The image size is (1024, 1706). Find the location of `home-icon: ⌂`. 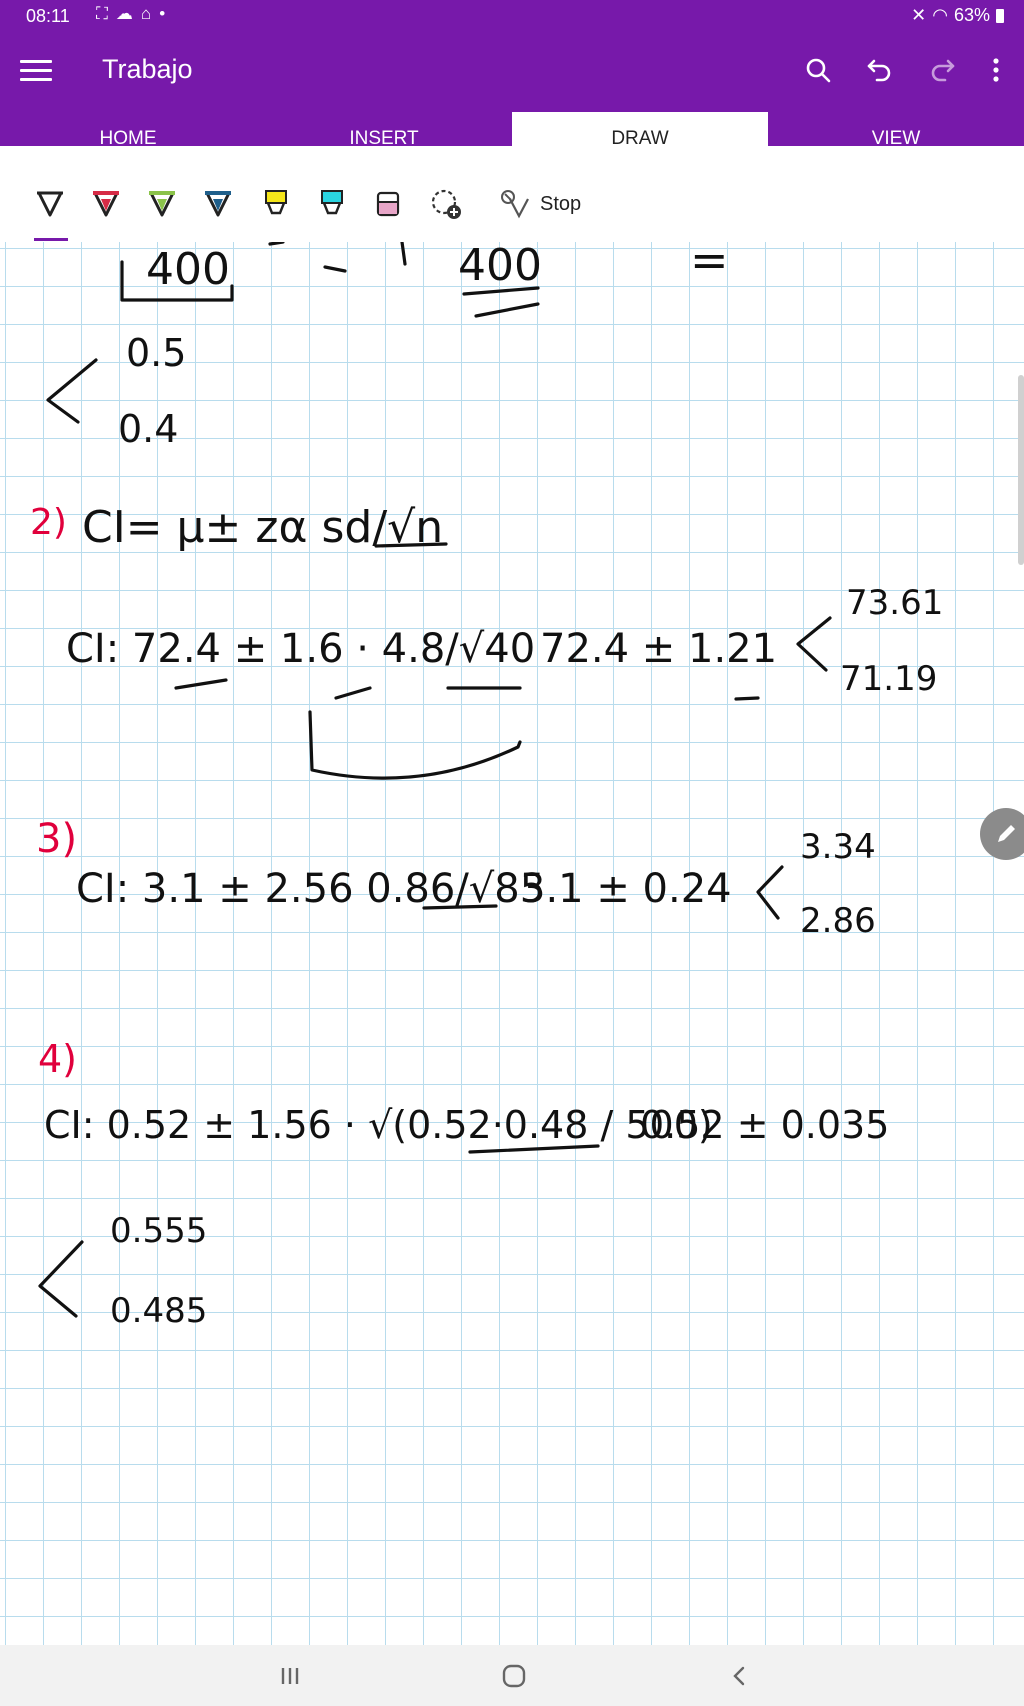

home-icon: ⌂ is located at coordinates (146, 13).